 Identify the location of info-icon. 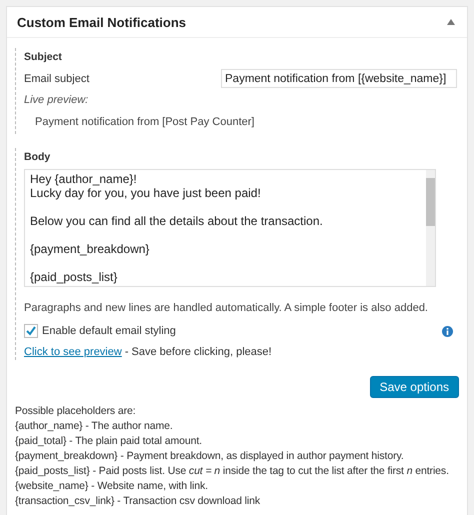
(447, 331).